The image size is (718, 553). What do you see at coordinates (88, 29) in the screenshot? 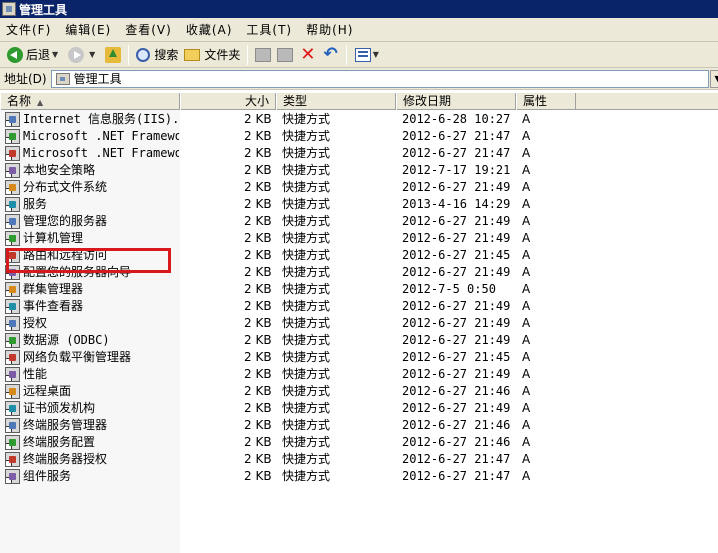
I see `menu-edit: 编辑(E)` at bounding box center [88, 29].